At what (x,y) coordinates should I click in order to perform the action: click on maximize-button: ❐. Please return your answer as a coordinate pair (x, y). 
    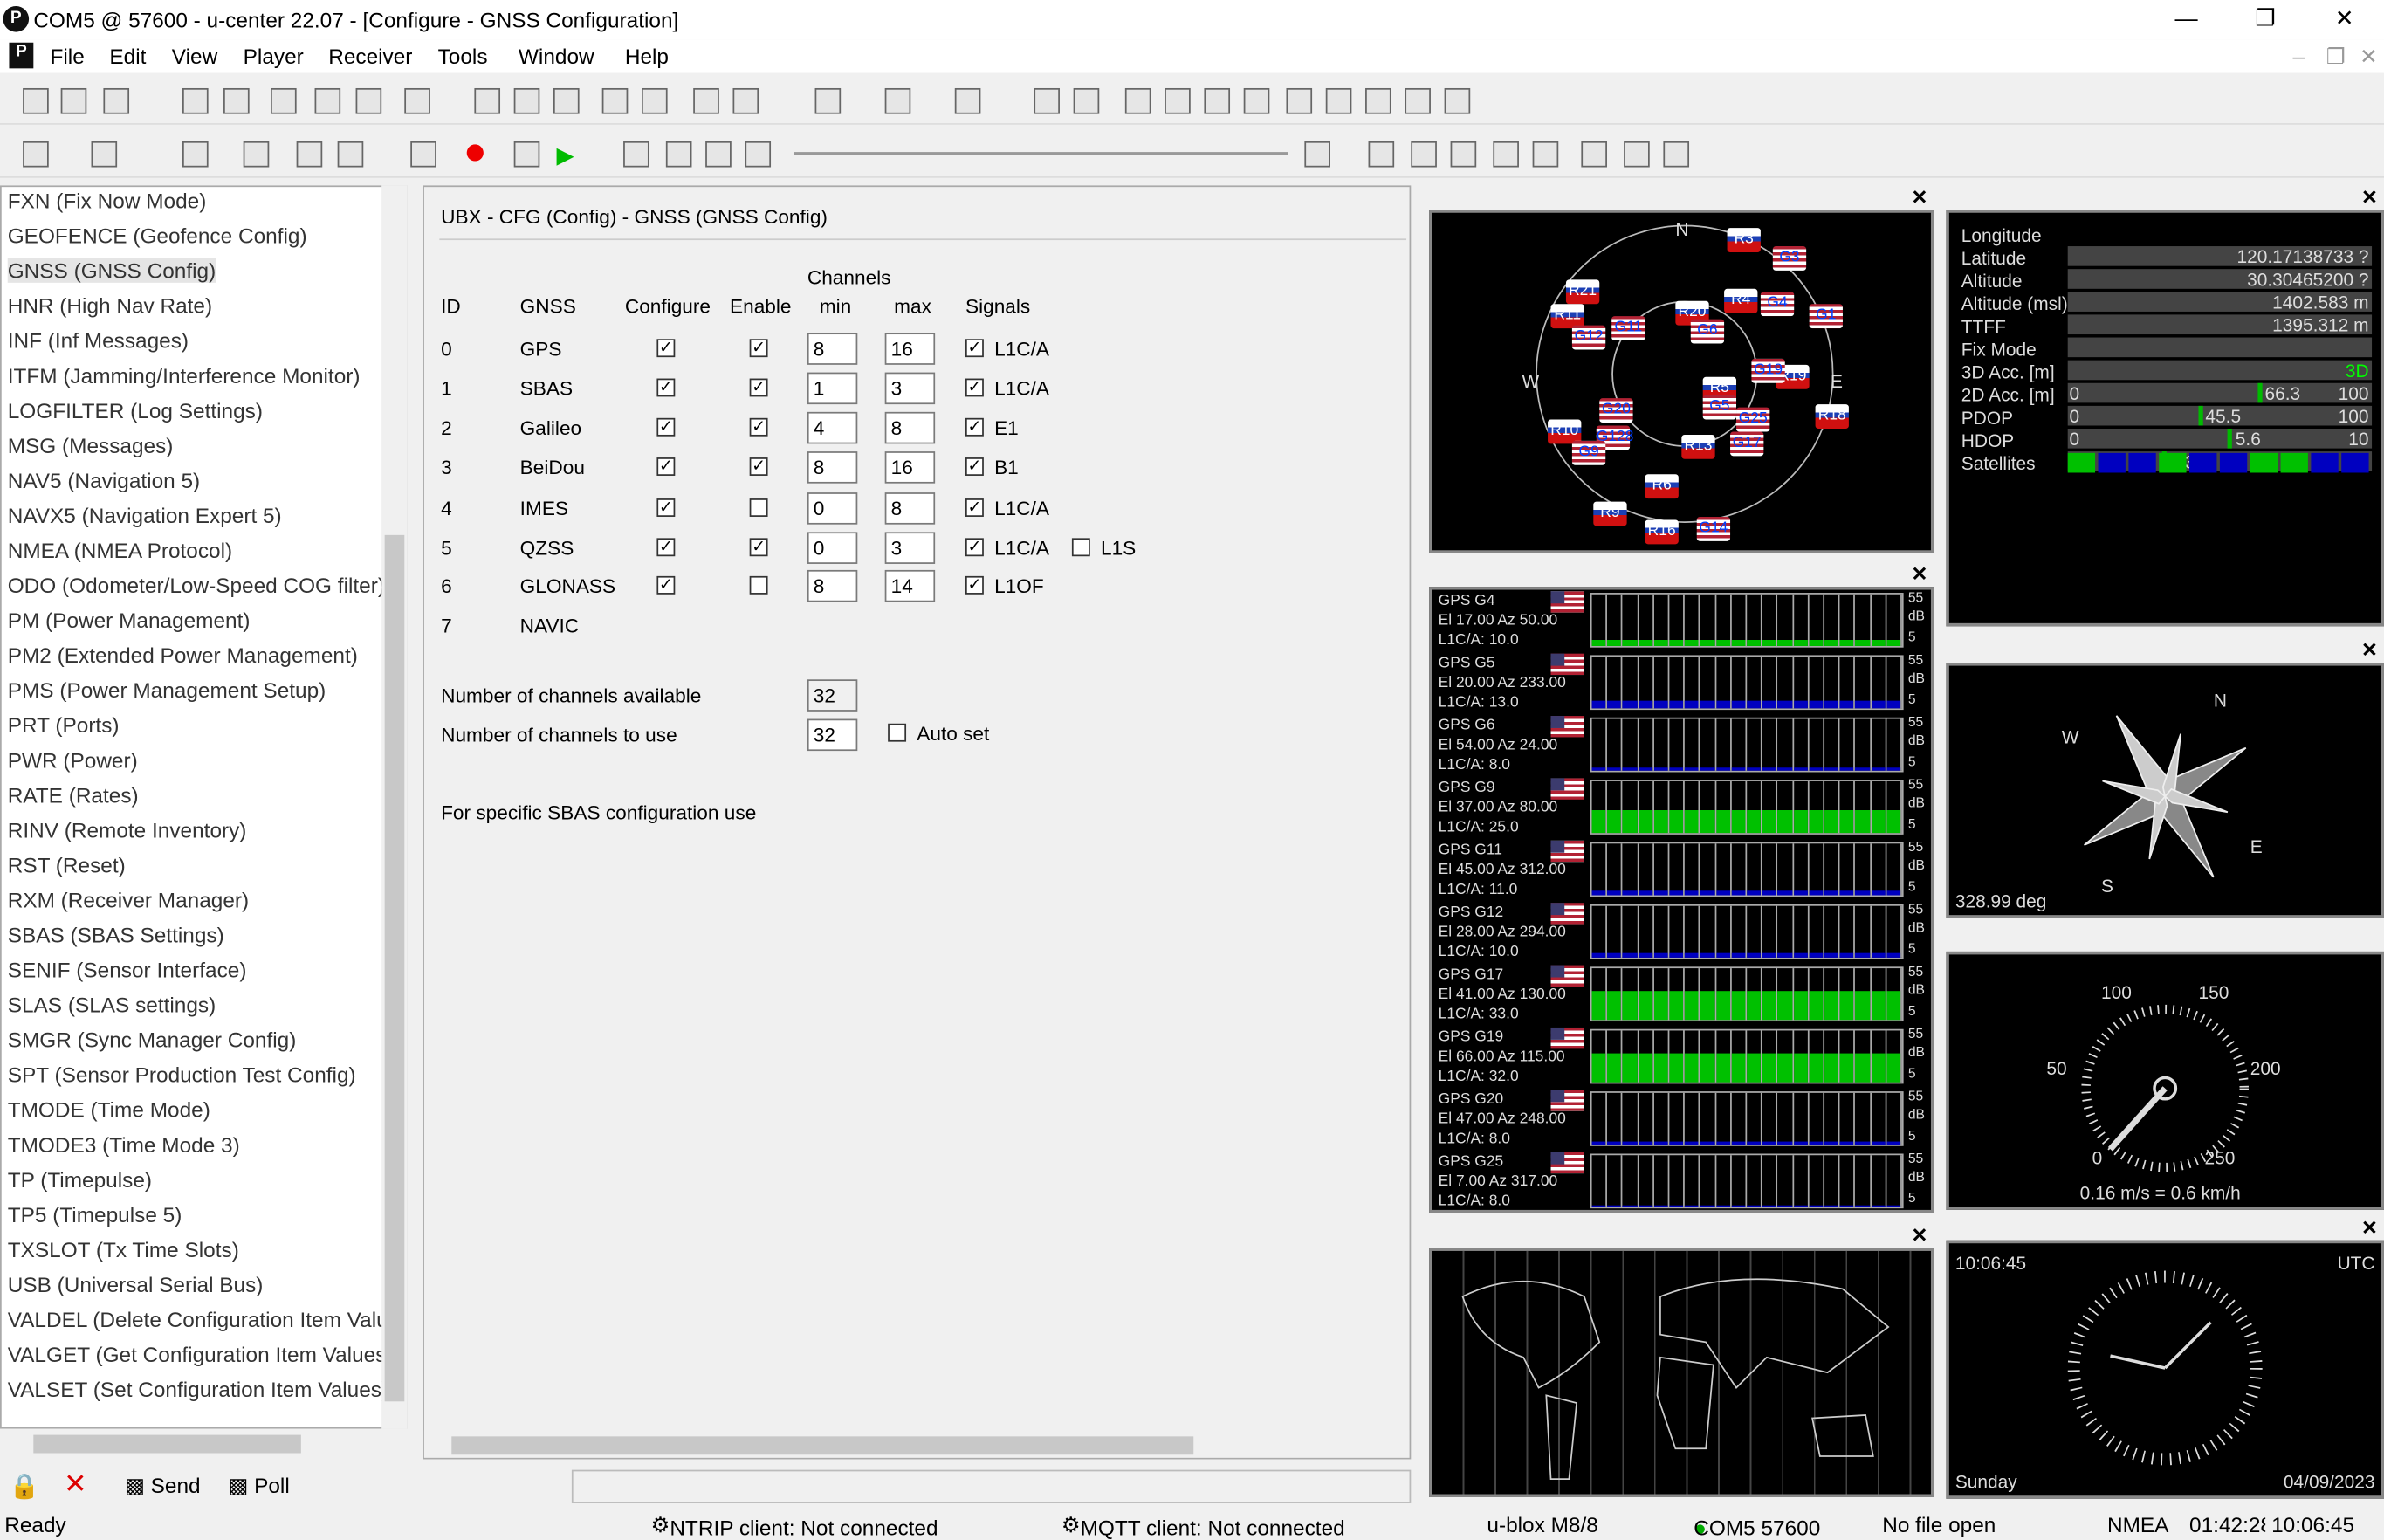
    Looking at the image, I should click on (2265, 19).